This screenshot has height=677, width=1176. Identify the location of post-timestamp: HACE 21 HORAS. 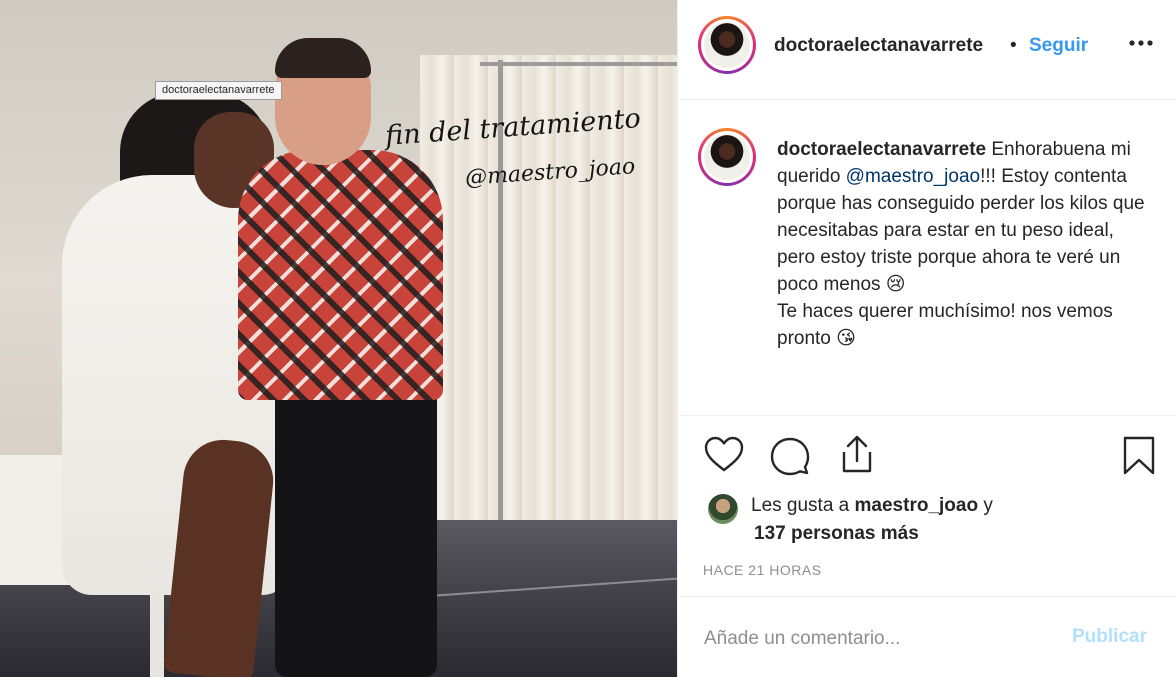
(762, 570).